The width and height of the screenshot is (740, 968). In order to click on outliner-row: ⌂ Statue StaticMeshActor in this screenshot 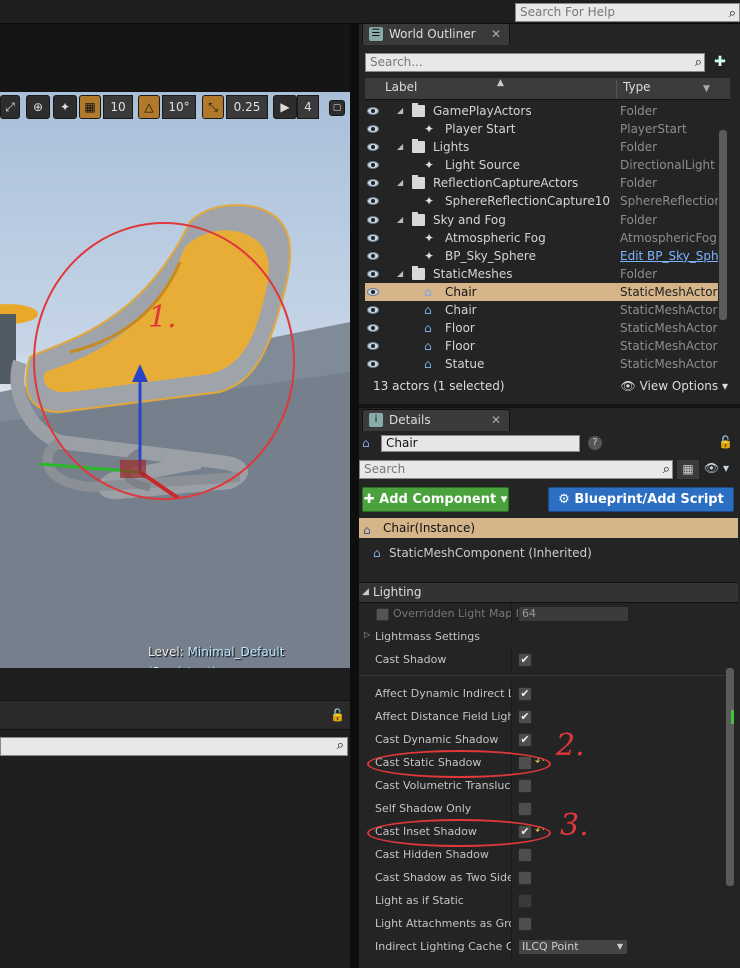, I will do `click(541, 363)`.